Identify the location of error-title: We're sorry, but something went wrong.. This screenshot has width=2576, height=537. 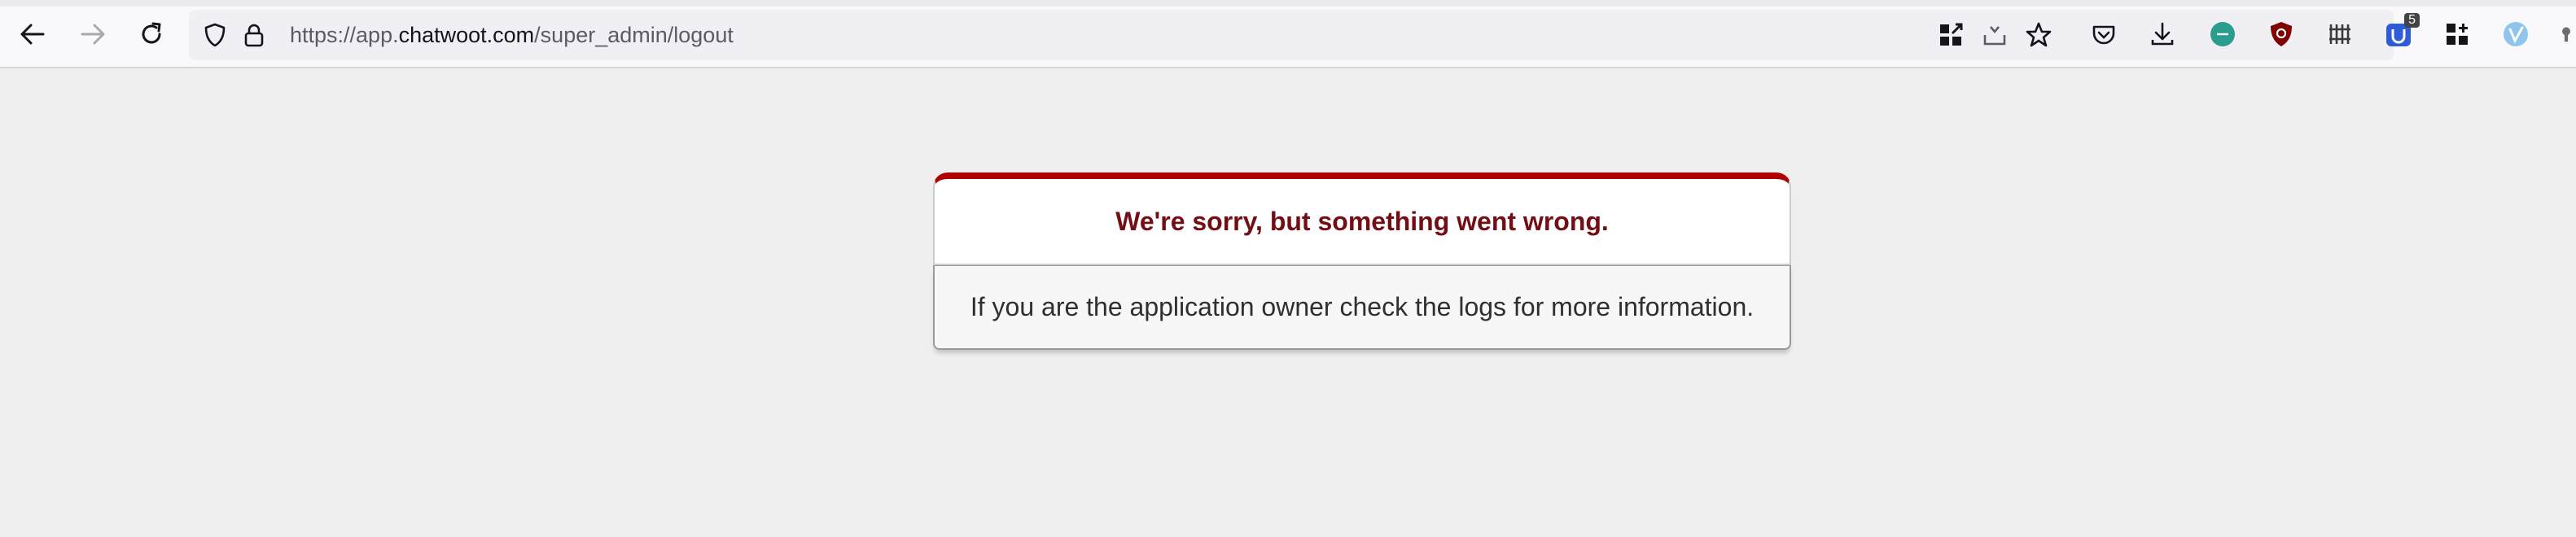
(1362, 221).